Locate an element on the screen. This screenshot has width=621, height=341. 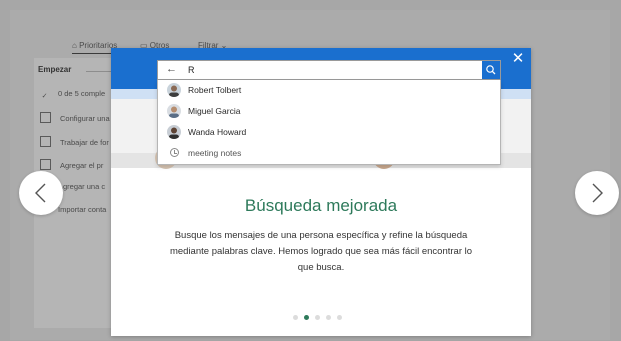
suggestion-item: Wanda Howard is located at coordinates (329, 132).